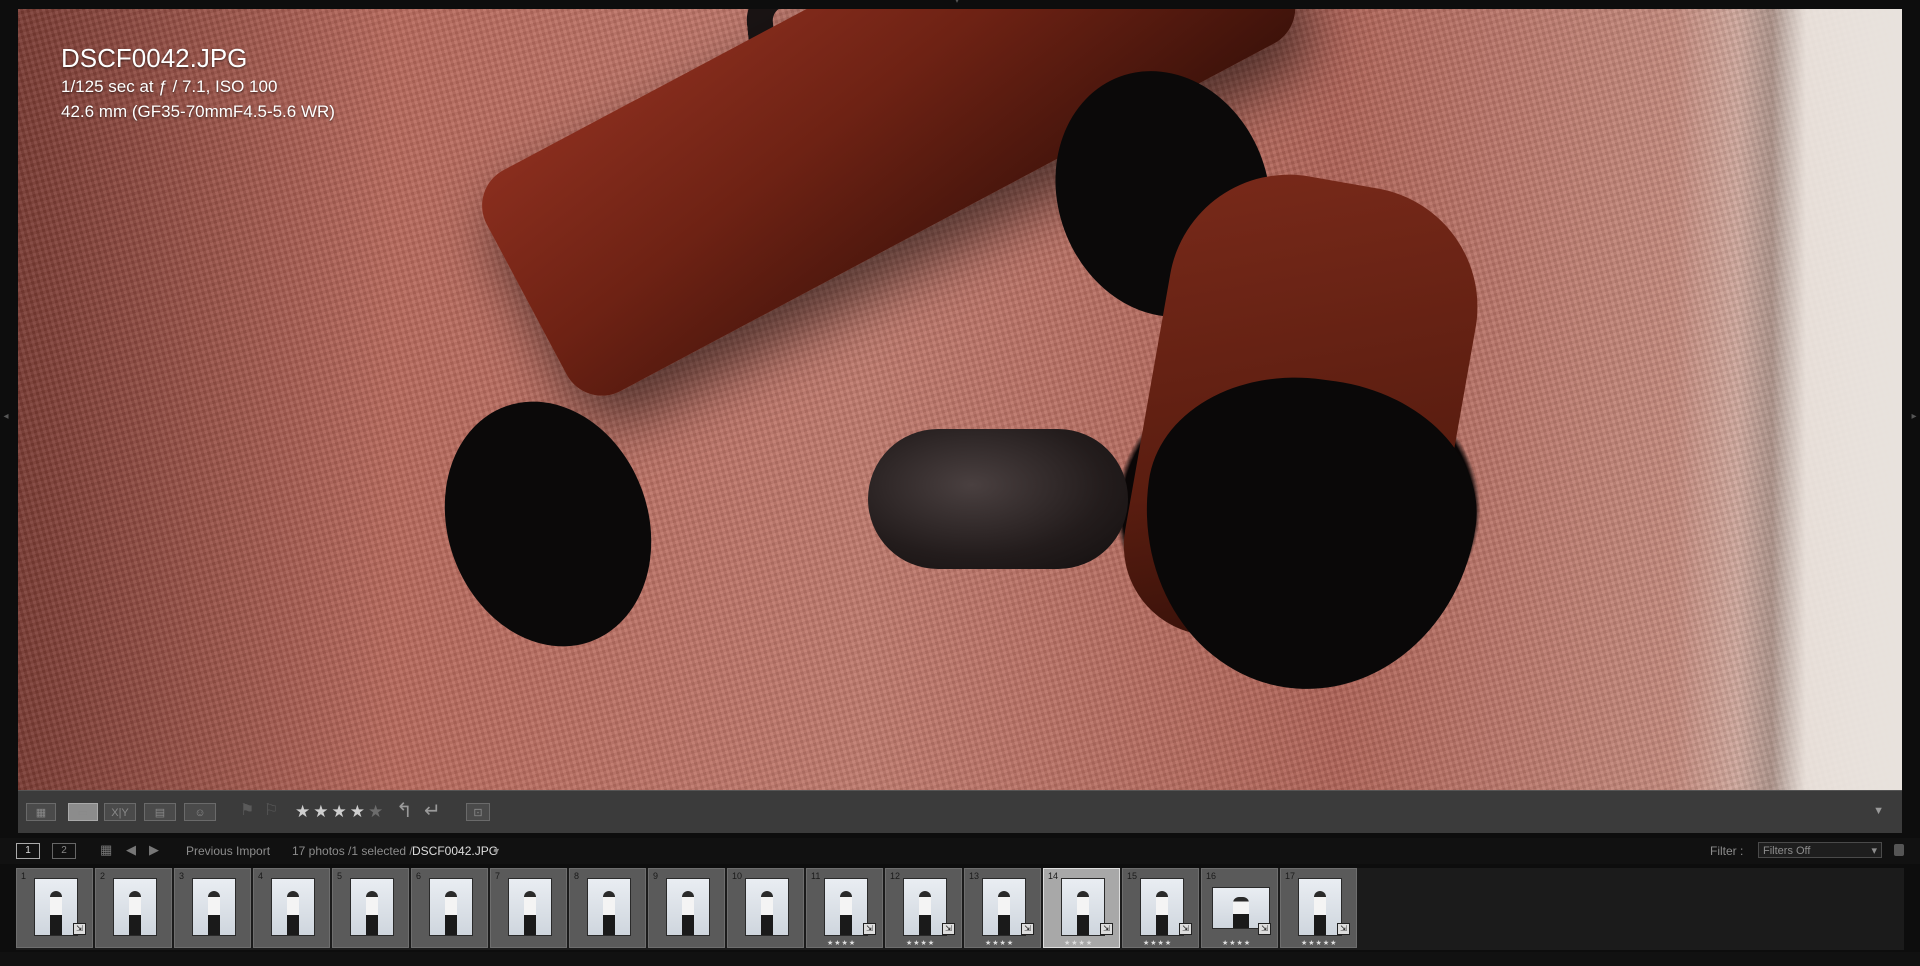 The width and height of the screenshot is (1920, 966). What do you see at coordinates (160, 812) in the screenshot?
I see `survey-view-icon: ▤` at bounding box center [160, 812].